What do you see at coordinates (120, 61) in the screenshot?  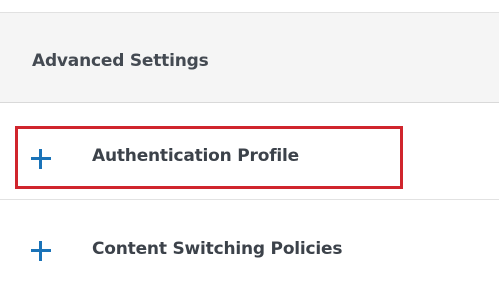 I see `section-title: Advanced Settings` at bounding box center [120, 61].